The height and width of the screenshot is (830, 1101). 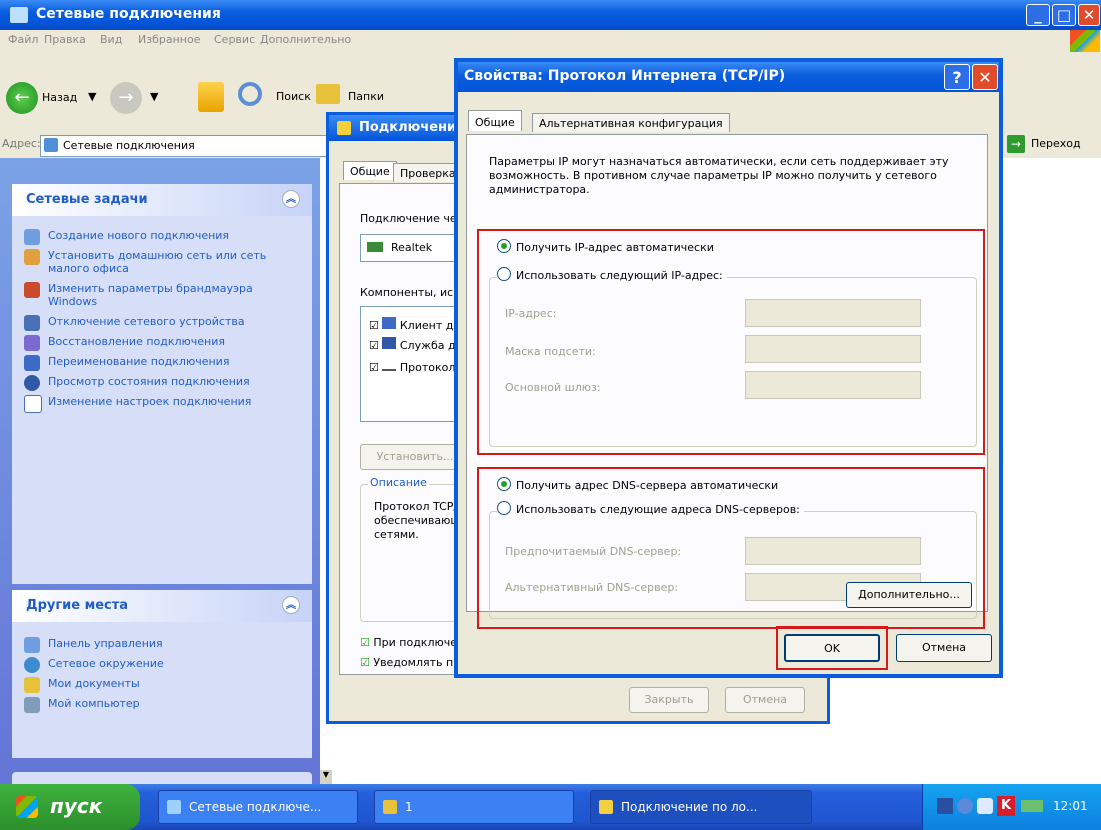 I want to click on task-create-connection: Создание нового подключения, so click(x=162, y=236).